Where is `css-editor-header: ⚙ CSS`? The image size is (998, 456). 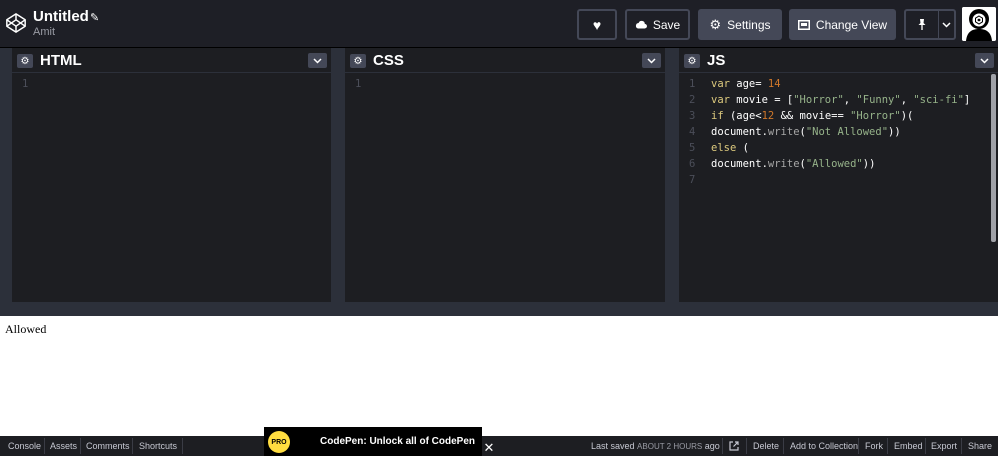
css-editor-header: ⚙ CSS is located at coordinates (505, 60).